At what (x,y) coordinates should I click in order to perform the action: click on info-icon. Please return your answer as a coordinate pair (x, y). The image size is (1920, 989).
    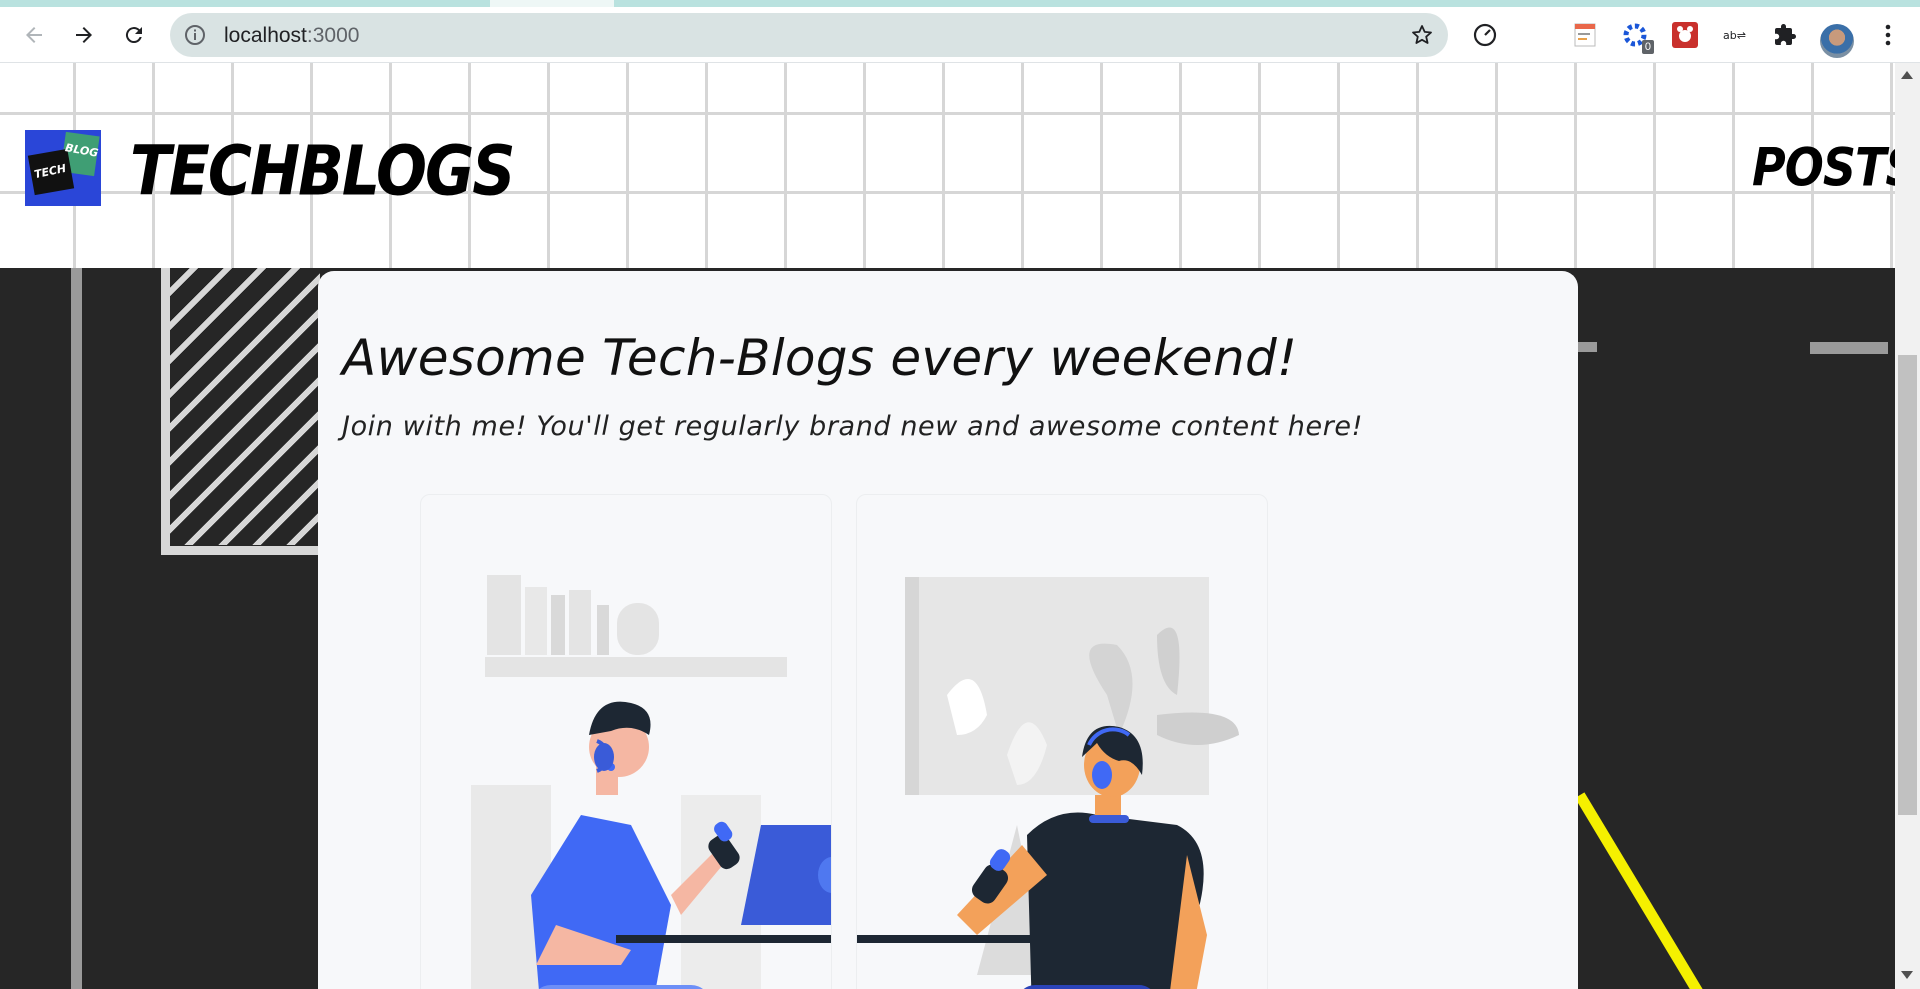
    Looking at the image, I should click on (195, 35).